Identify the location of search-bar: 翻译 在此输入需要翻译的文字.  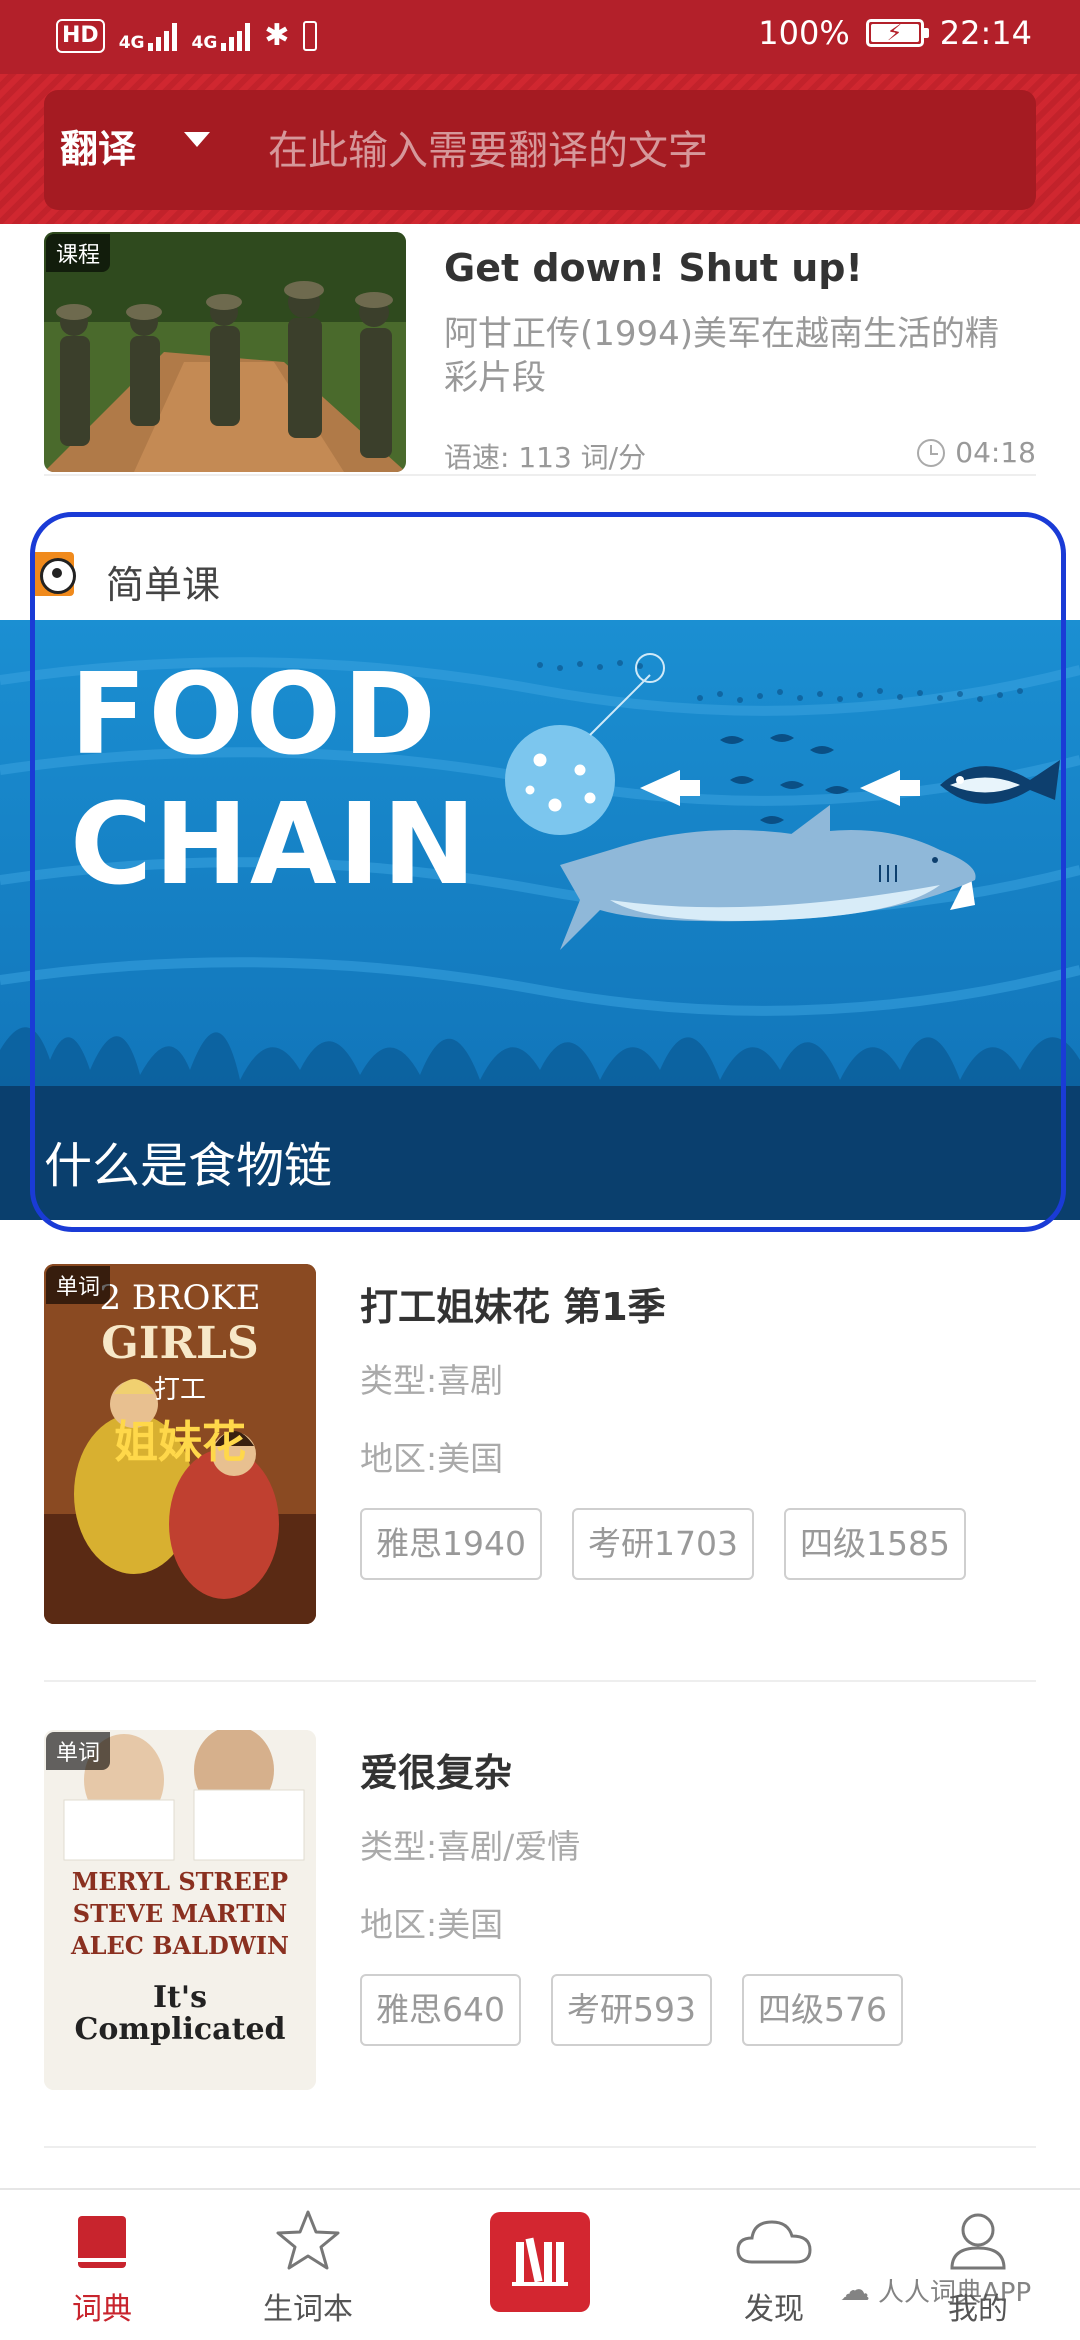
(540, 150).